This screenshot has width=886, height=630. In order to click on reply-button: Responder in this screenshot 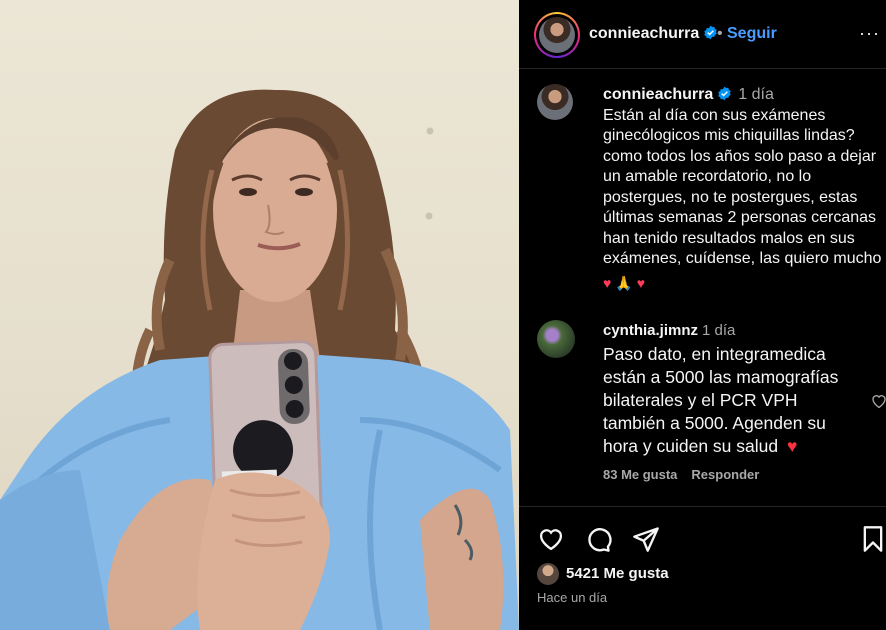, I will do `click(725, 474)`.